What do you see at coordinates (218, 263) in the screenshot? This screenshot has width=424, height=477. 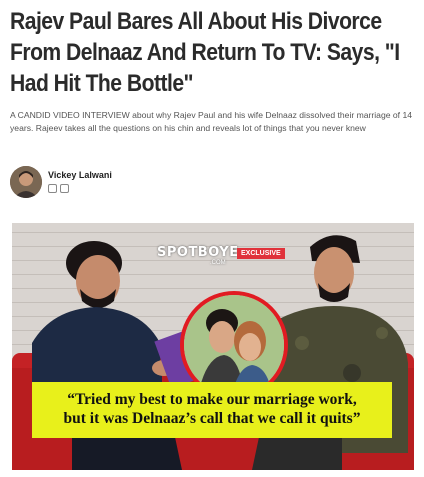 I see `spotboye-logo-sub: .COM` at bounding box center [218, 263].